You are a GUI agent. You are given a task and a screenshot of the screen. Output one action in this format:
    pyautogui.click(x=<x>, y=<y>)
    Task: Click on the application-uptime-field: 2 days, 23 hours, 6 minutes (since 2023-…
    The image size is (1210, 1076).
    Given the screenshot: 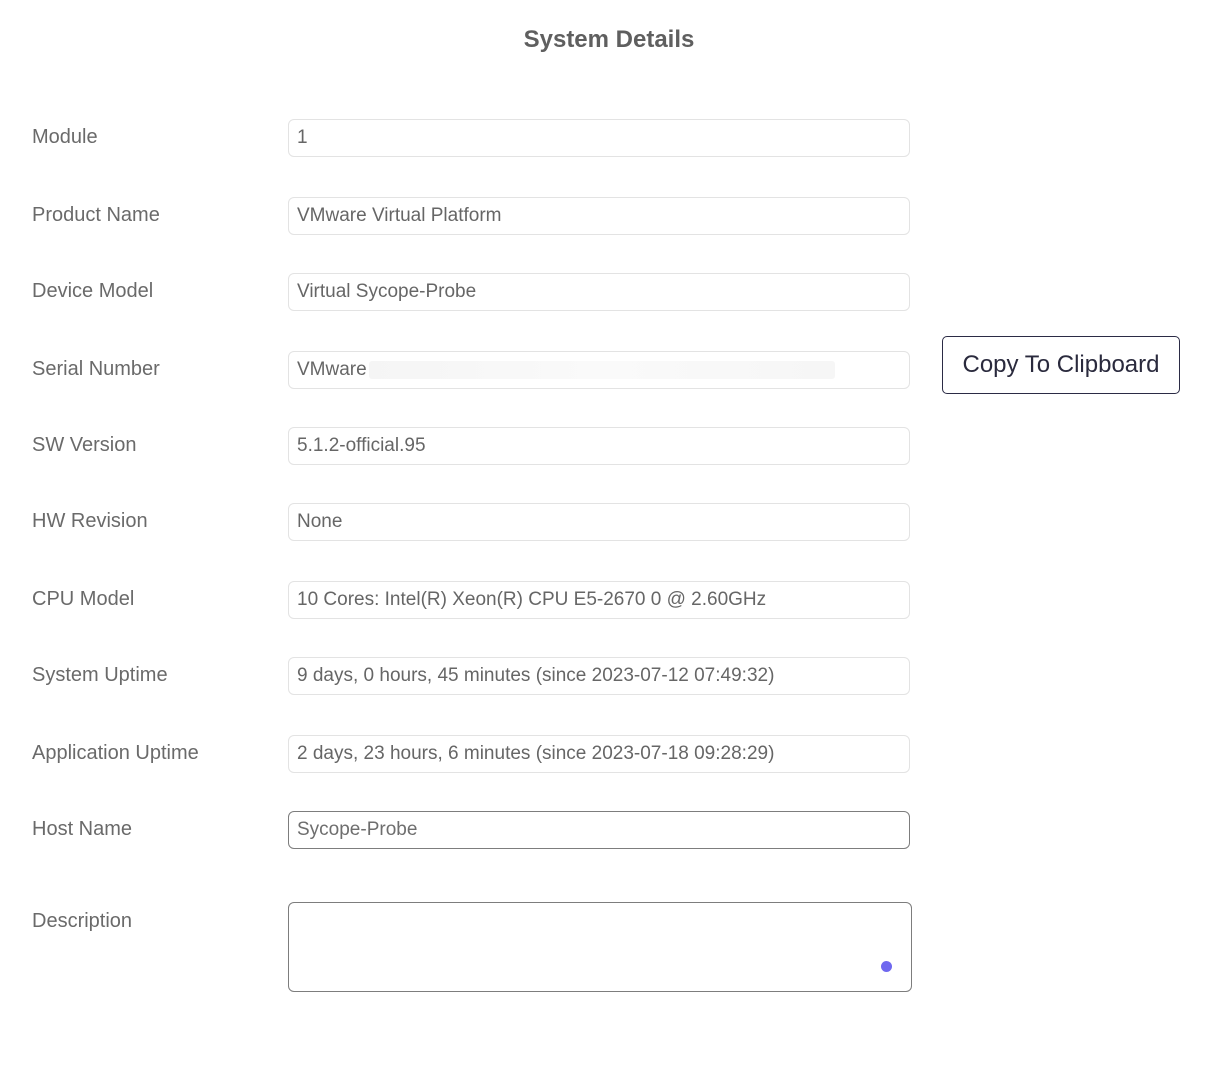 What is the action you would take?
    pyautogui.click(x=599, y=754)
    